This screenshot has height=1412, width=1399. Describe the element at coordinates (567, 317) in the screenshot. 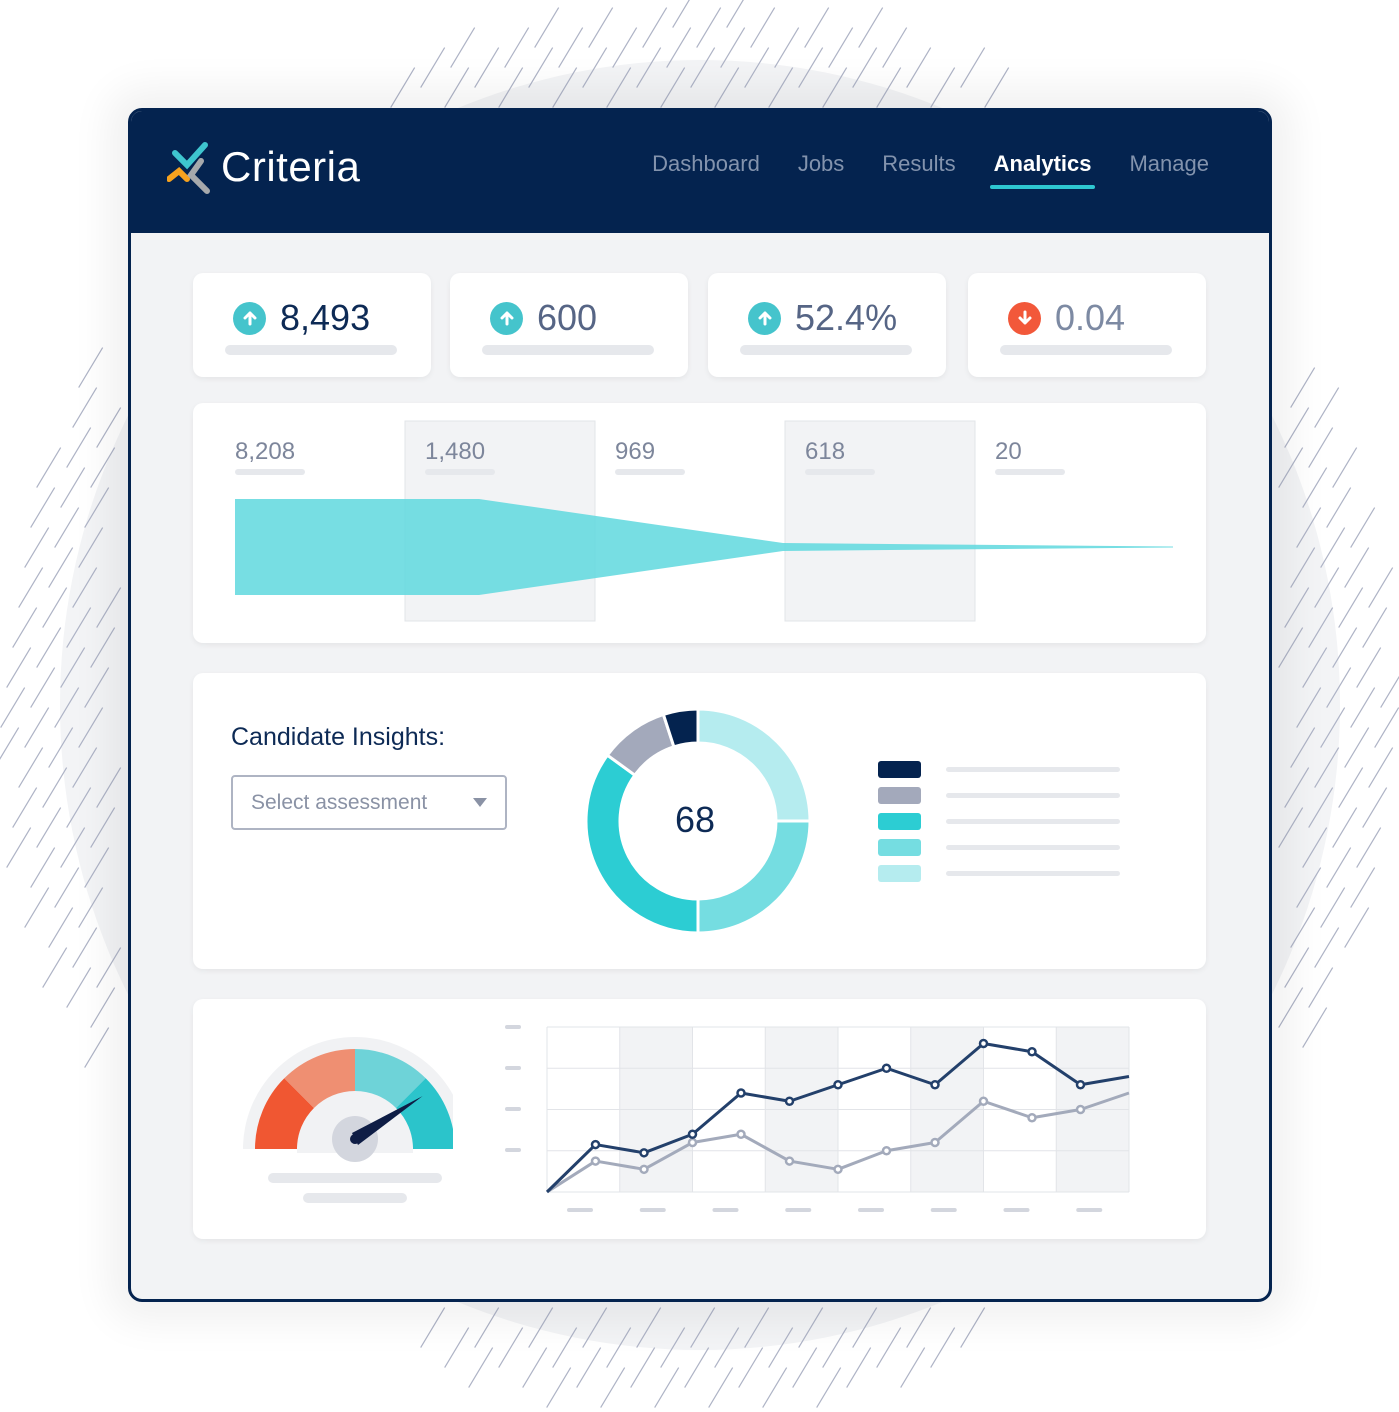

I see `kpi-value: 600` at that location.